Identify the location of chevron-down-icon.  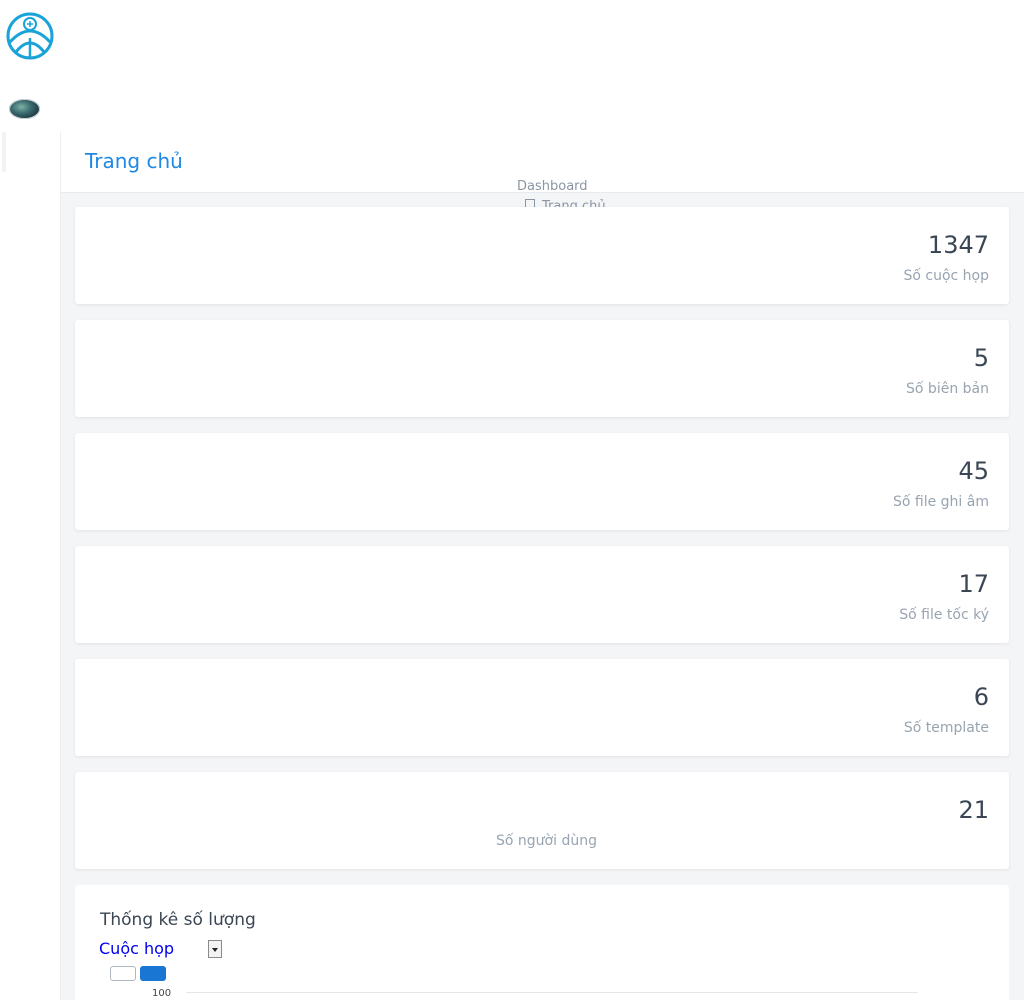
(215, 949).